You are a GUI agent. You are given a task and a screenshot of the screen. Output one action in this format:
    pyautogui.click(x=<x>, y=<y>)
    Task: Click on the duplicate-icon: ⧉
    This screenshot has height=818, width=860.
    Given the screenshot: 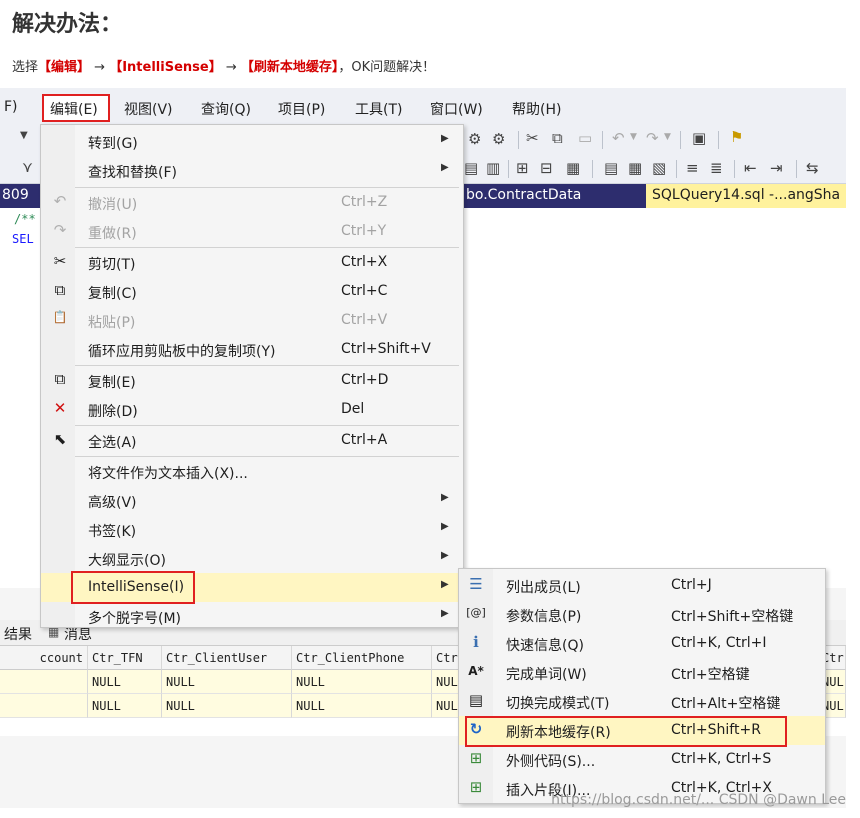 What is the action you would take?
    pyautogui.click(x=60, y=379)
    